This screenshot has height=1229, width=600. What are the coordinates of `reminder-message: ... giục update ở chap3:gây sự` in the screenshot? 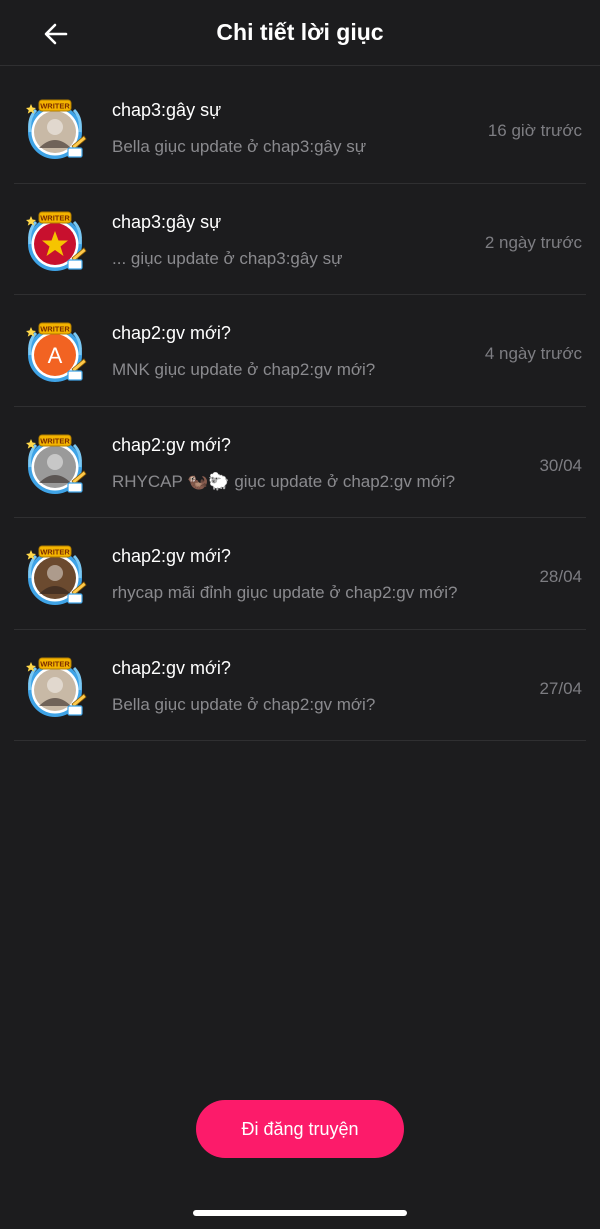 It's located at (227, 258).